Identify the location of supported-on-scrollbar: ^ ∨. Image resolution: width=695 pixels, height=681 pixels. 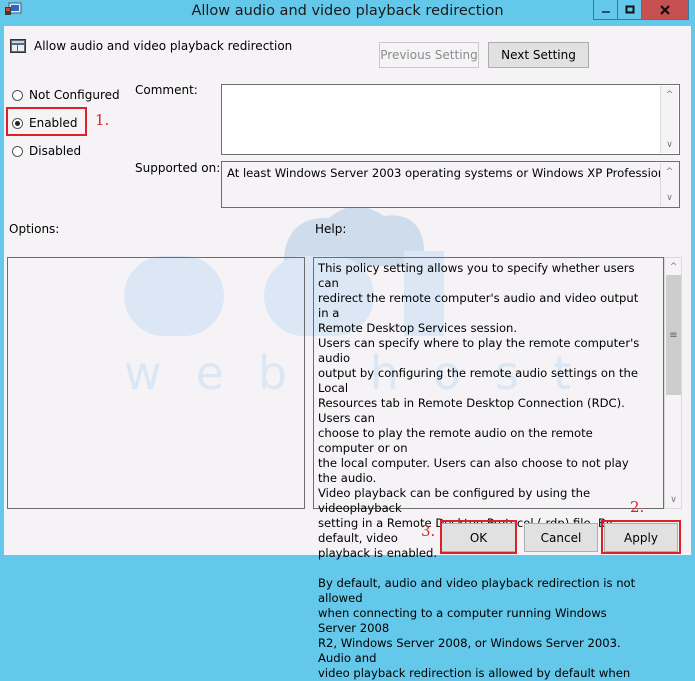
(669, 184).